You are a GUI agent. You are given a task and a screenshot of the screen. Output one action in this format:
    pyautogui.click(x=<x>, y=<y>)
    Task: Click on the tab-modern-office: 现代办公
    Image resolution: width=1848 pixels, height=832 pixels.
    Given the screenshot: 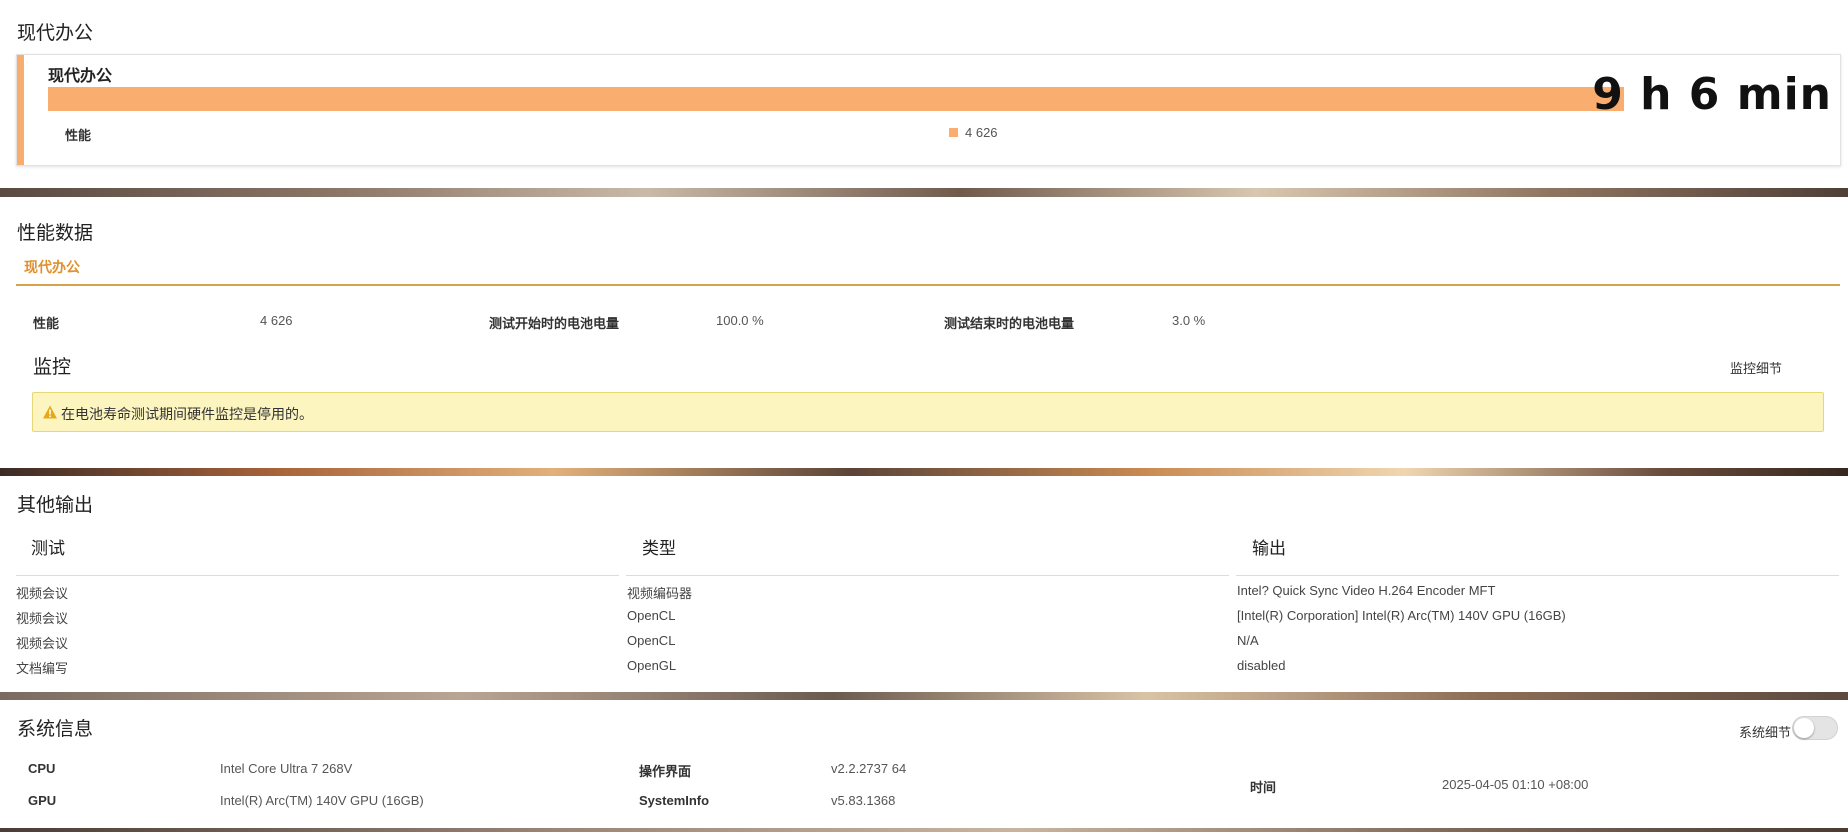 What is the action you would take?
    pyautogui.click(x=52, y=267)
    